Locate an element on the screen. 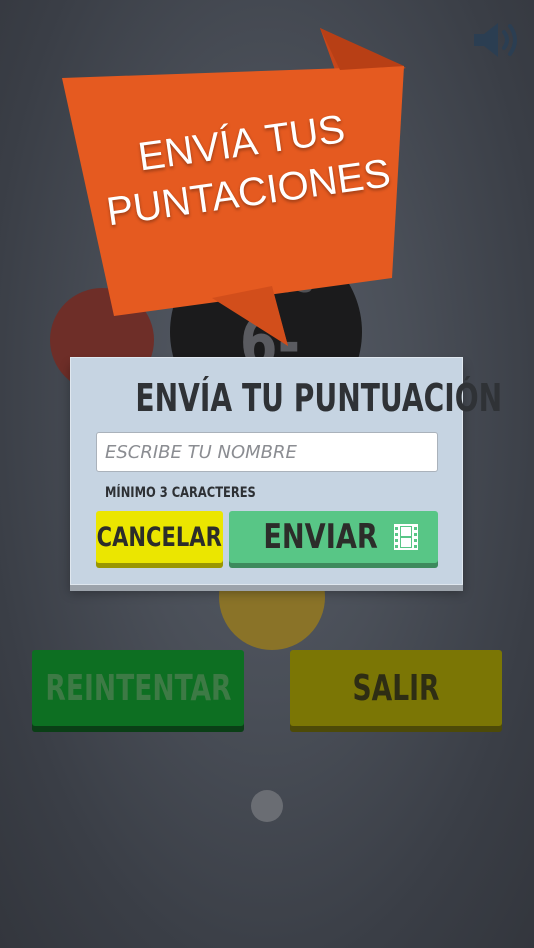 Image resolution: width=534 pixels, height=948 pixels. page-indicator-dot is located at coordinates (267, 806).